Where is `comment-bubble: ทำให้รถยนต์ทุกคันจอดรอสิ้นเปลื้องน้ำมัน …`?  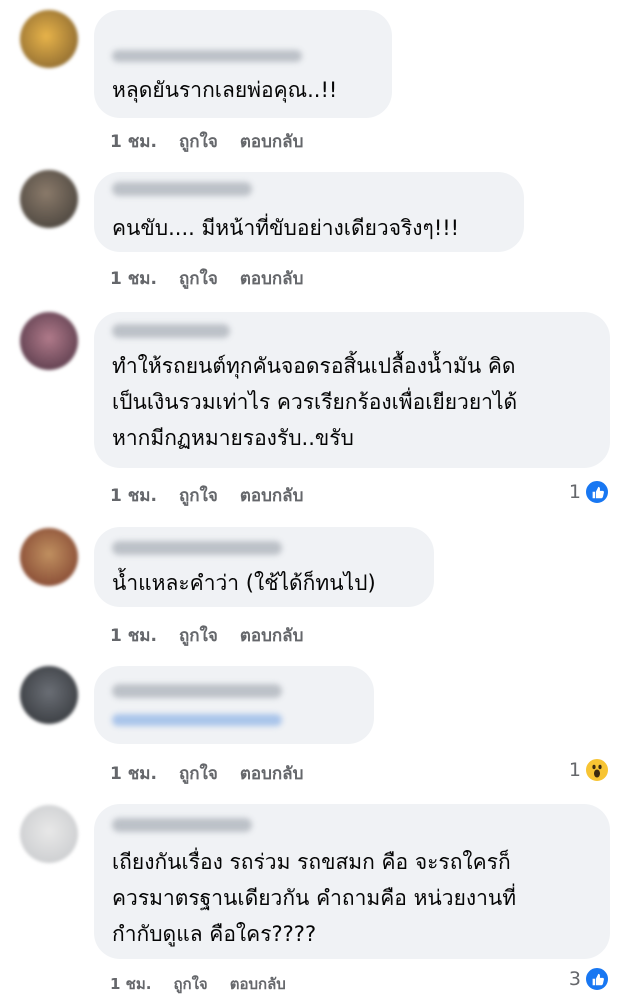 comment-bubble: ทำให้รถยนต์ทุกคันจอดรอสิ้นเปลื้องน้ำมัน … is located at coordinates (352, 390).